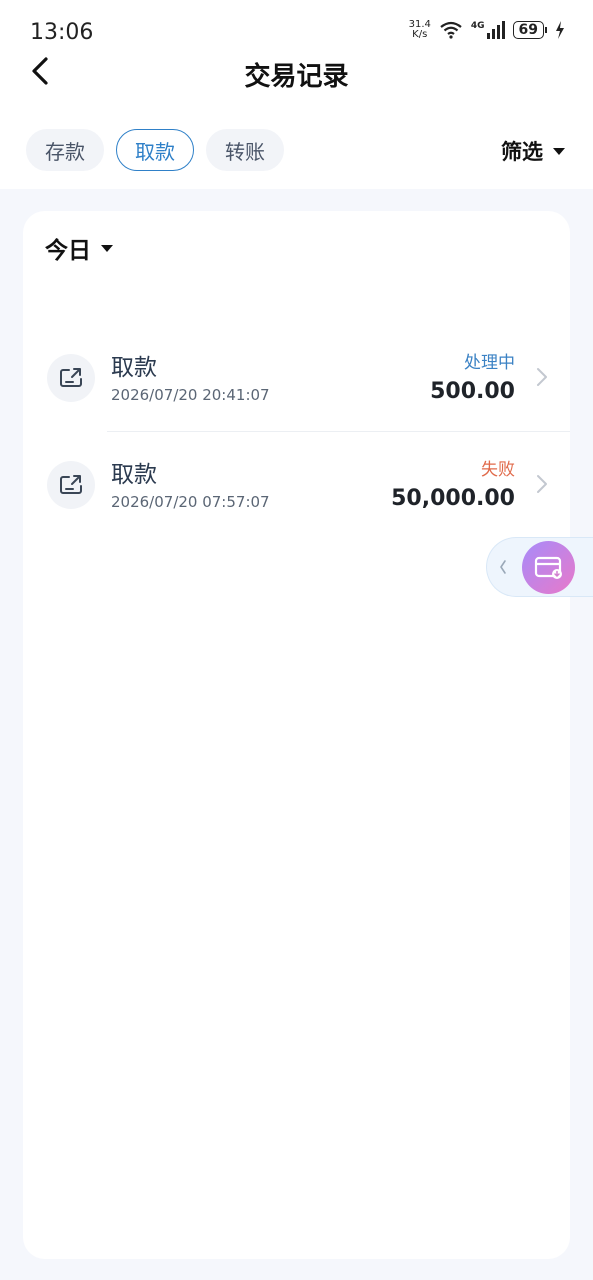 This screenshot has width=593, height=1280. Describe the element at coordinates (522, 152) in the screenshot. I see `filter-label: 筛选` at that location.